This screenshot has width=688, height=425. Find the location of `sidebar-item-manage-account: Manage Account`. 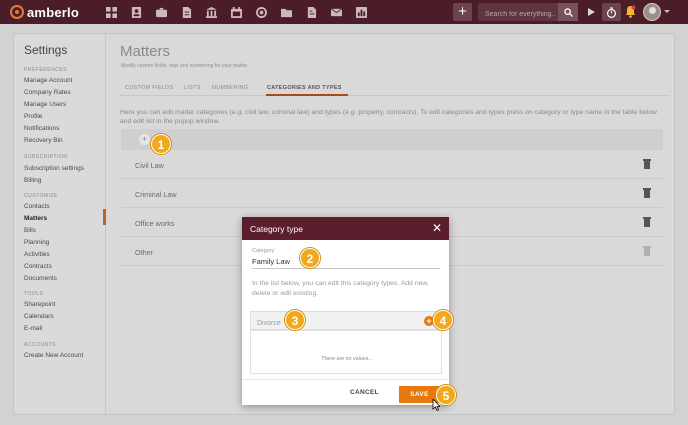

sidebar-item-manage-account: Manage Account is located at coordinates (48, 80).